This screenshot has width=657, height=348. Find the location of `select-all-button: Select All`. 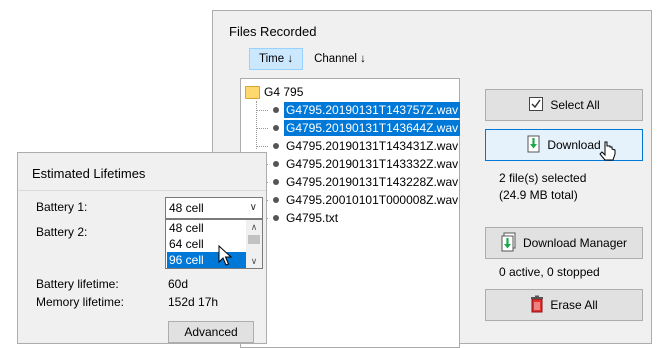

select-all-button: Select All is located at coordinates (564, 105).